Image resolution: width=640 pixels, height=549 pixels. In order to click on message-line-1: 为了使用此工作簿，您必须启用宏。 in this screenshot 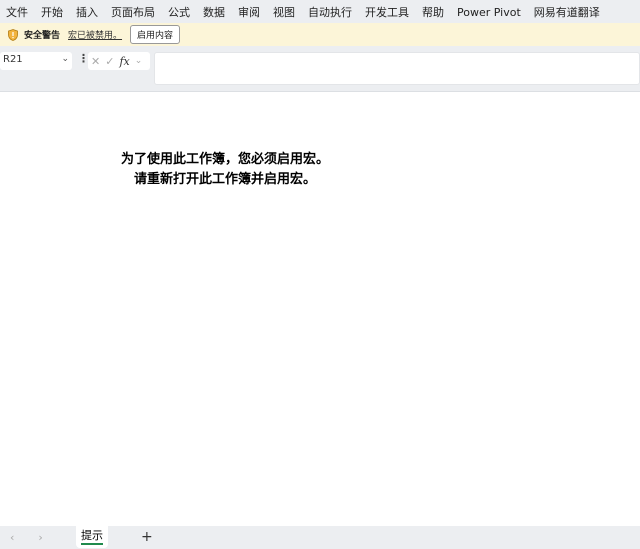, I will do `click(224, 159)`.